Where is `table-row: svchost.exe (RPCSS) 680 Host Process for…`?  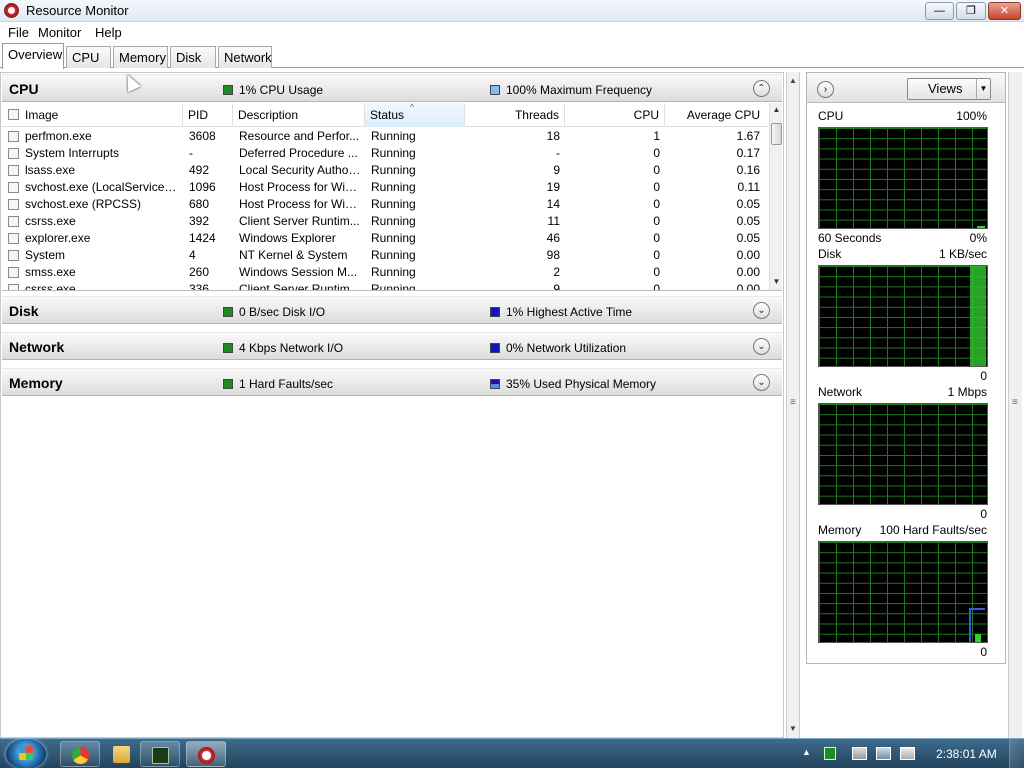 table-row: svchost.exe (RPCSS) 680 Host Process for… is located at coordinates (385, 204).